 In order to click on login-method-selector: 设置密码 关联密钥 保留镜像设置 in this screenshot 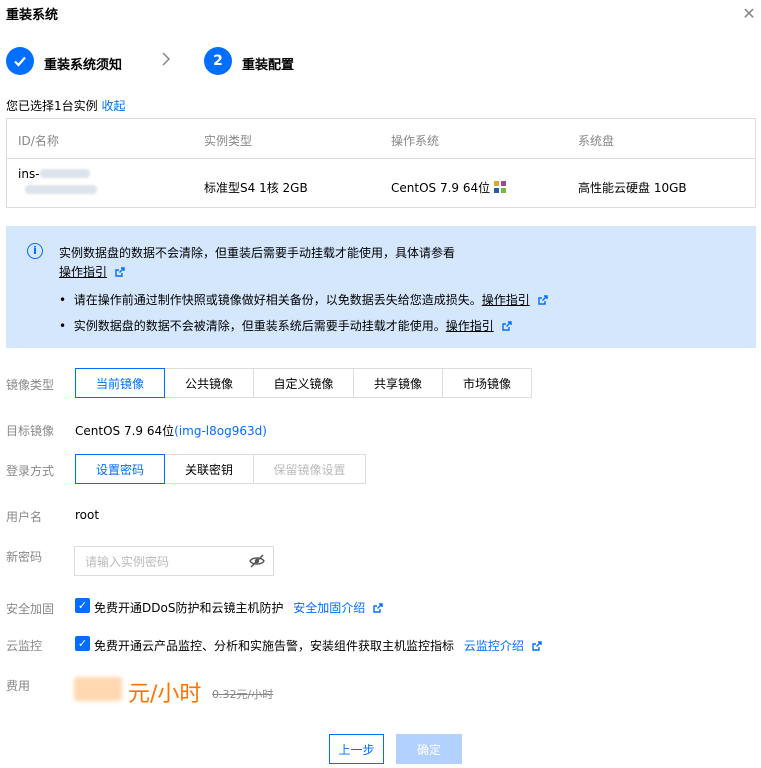, I will do `click(220, 469)`.